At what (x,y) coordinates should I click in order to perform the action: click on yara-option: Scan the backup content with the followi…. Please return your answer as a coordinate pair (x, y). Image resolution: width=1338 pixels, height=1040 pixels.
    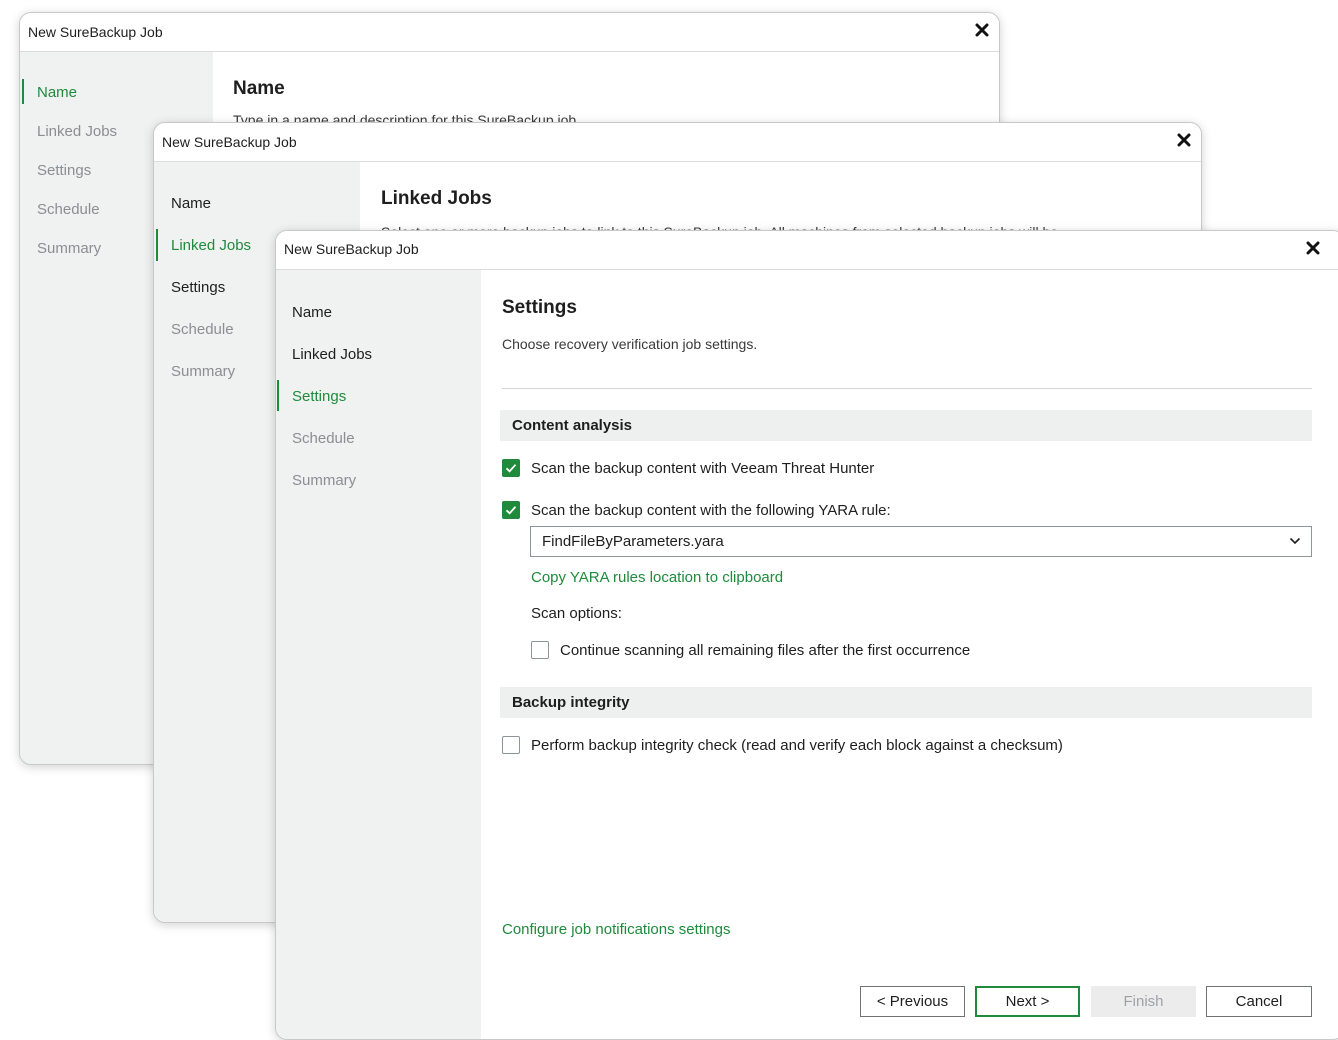
    Looking at the image, I should click on (696, 510).